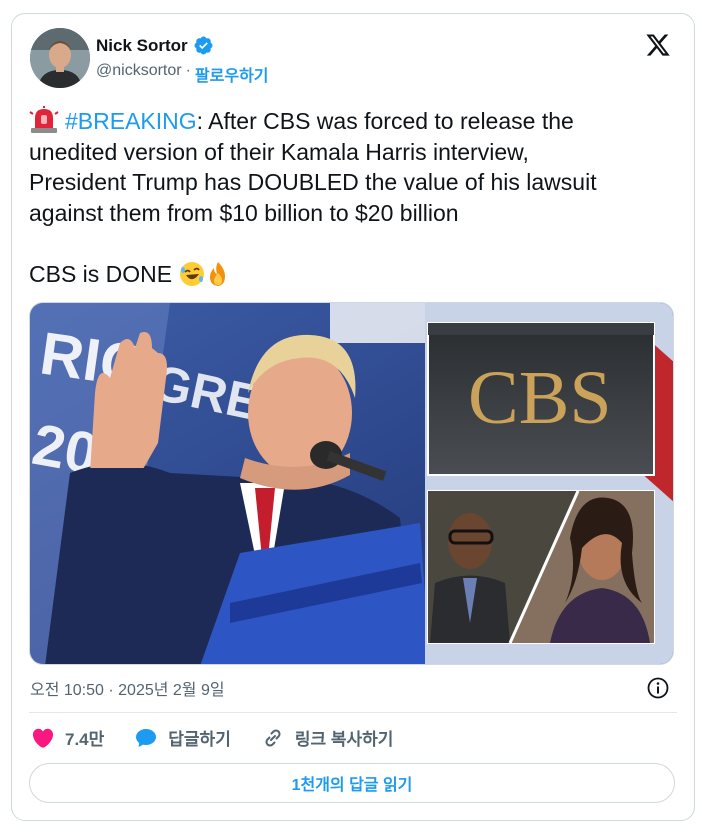  I want to click on like-button: 7.4만, so click(67, 737).